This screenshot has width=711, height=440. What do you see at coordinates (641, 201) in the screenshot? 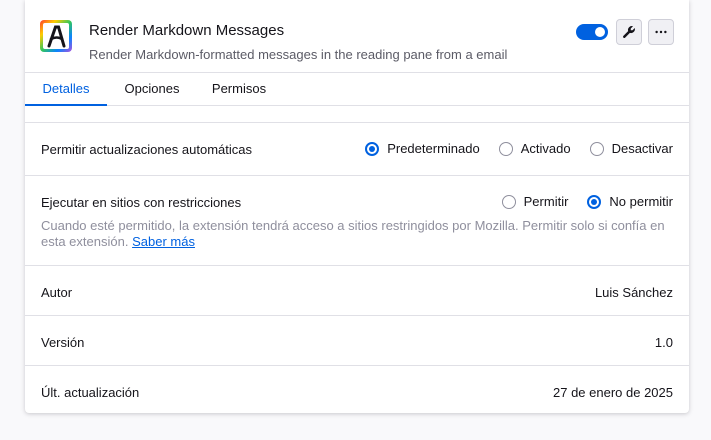
I see `radio-label: No permitir` at bounding box center [641, 201].